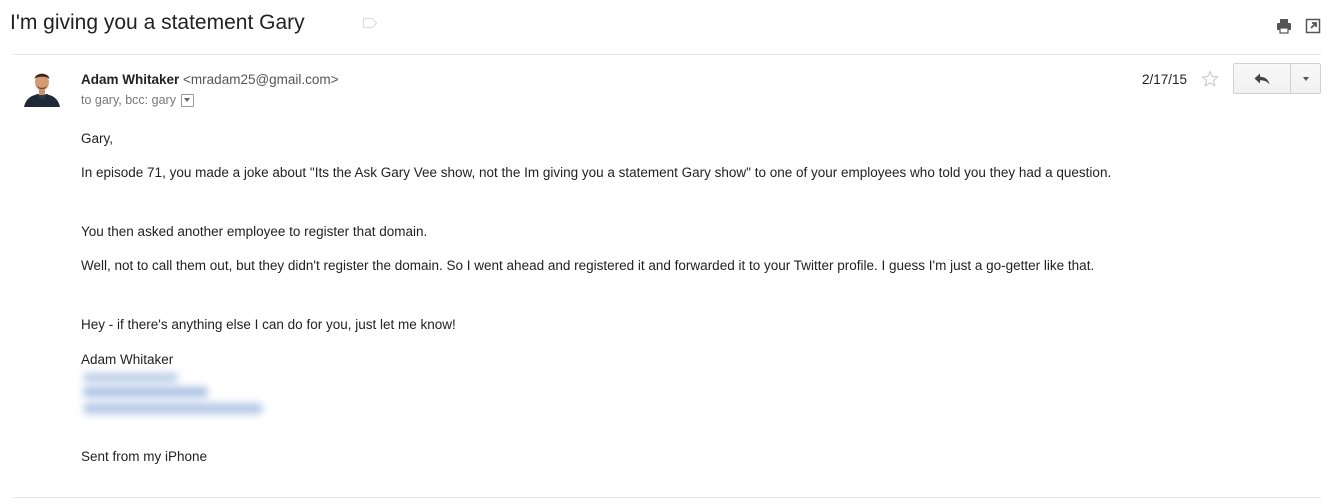 The width and height of the screenshot is (1334, 504). Describe the element at coordinates (370, 23) in the screenshot. I see `label-tag-icon` at that location.